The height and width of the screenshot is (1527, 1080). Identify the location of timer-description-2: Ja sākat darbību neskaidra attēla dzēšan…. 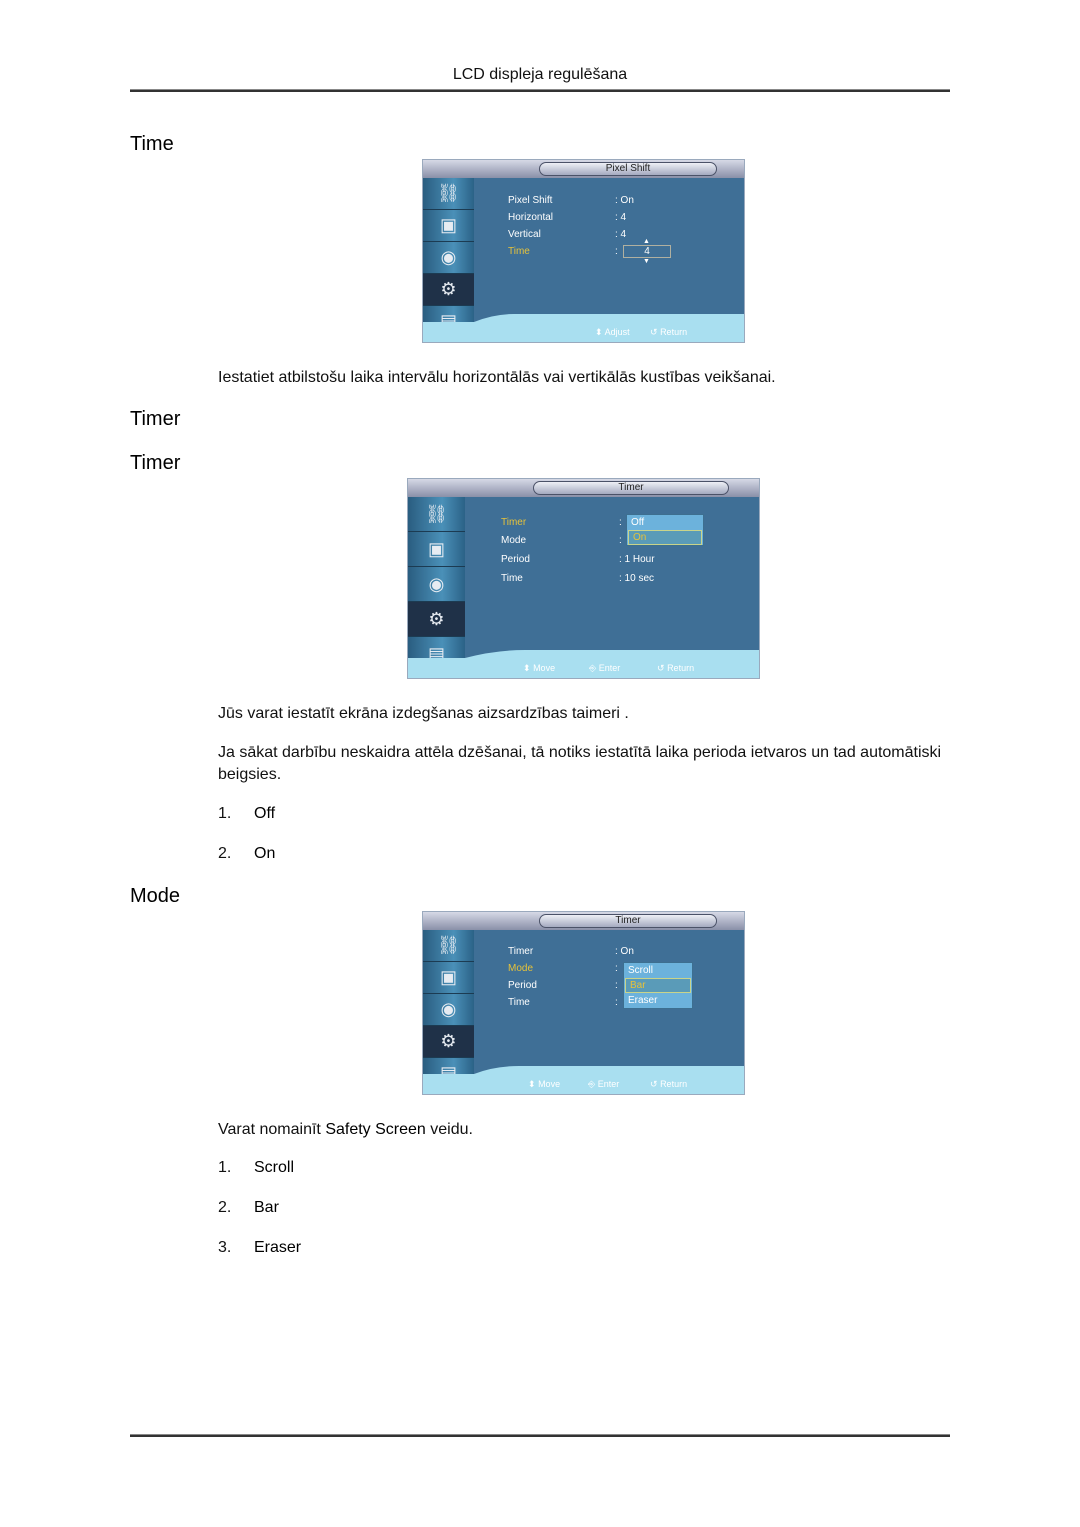
(580, 763).